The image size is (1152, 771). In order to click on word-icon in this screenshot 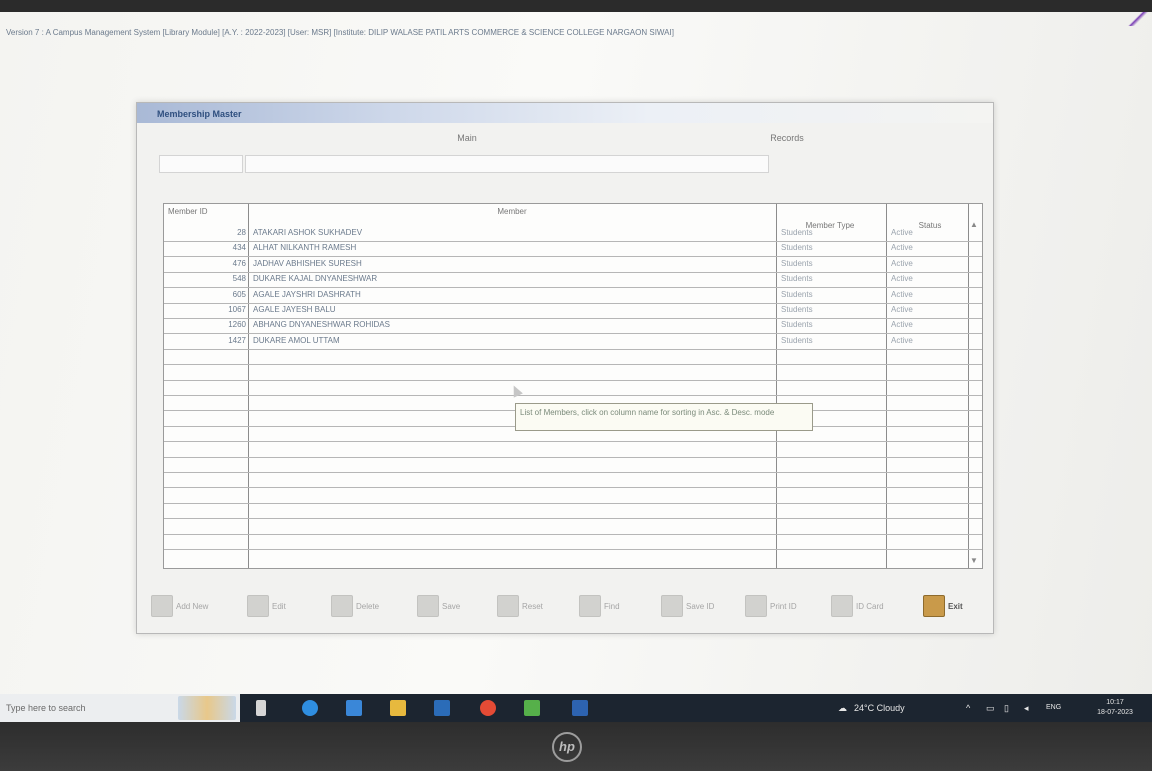, I will do `click(580, 708)`.